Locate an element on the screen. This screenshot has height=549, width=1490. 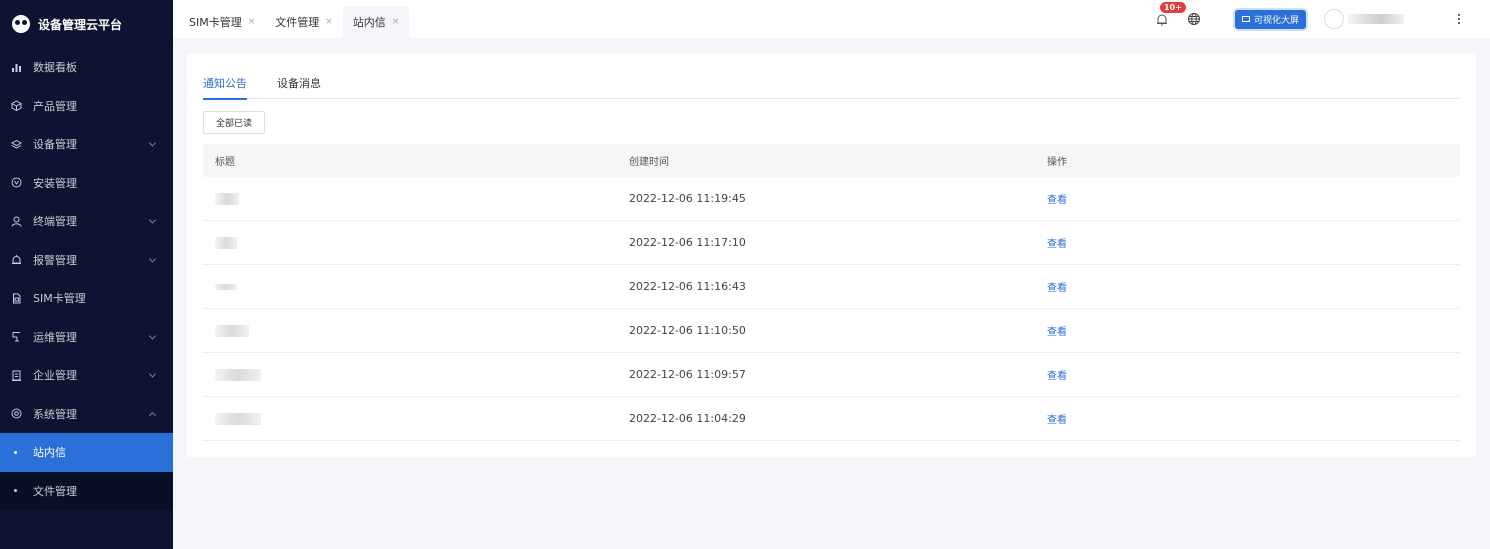
visualize-screen-button: 可视化大屏 is located at coordinates (1270, 19).